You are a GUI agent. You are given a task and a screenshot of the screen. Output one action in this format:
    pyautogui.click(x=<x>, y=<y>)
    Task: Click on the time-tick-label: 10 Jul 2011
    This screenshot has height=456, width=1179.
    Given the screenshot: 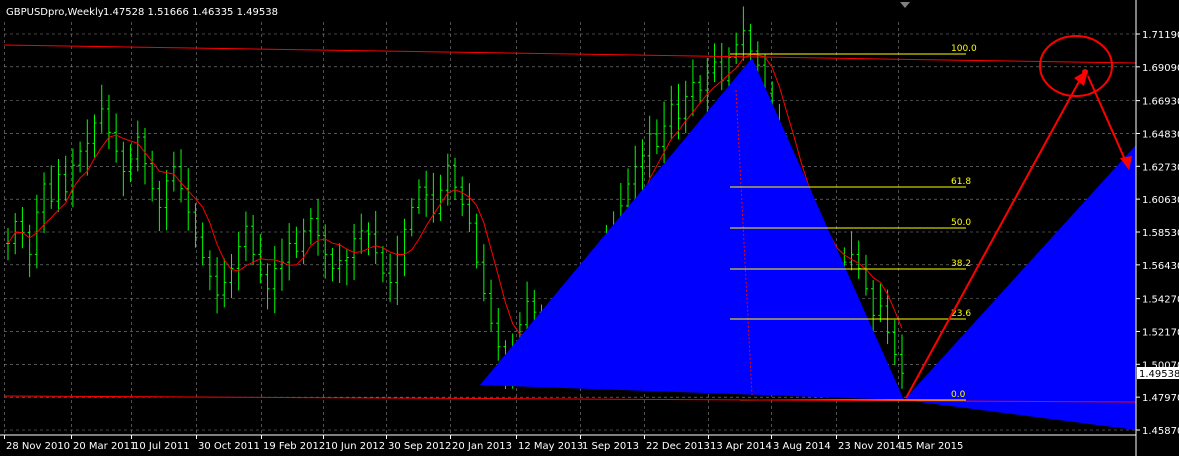 What is the action you would take?
    pyautogui.click(x=161, y=446)
    